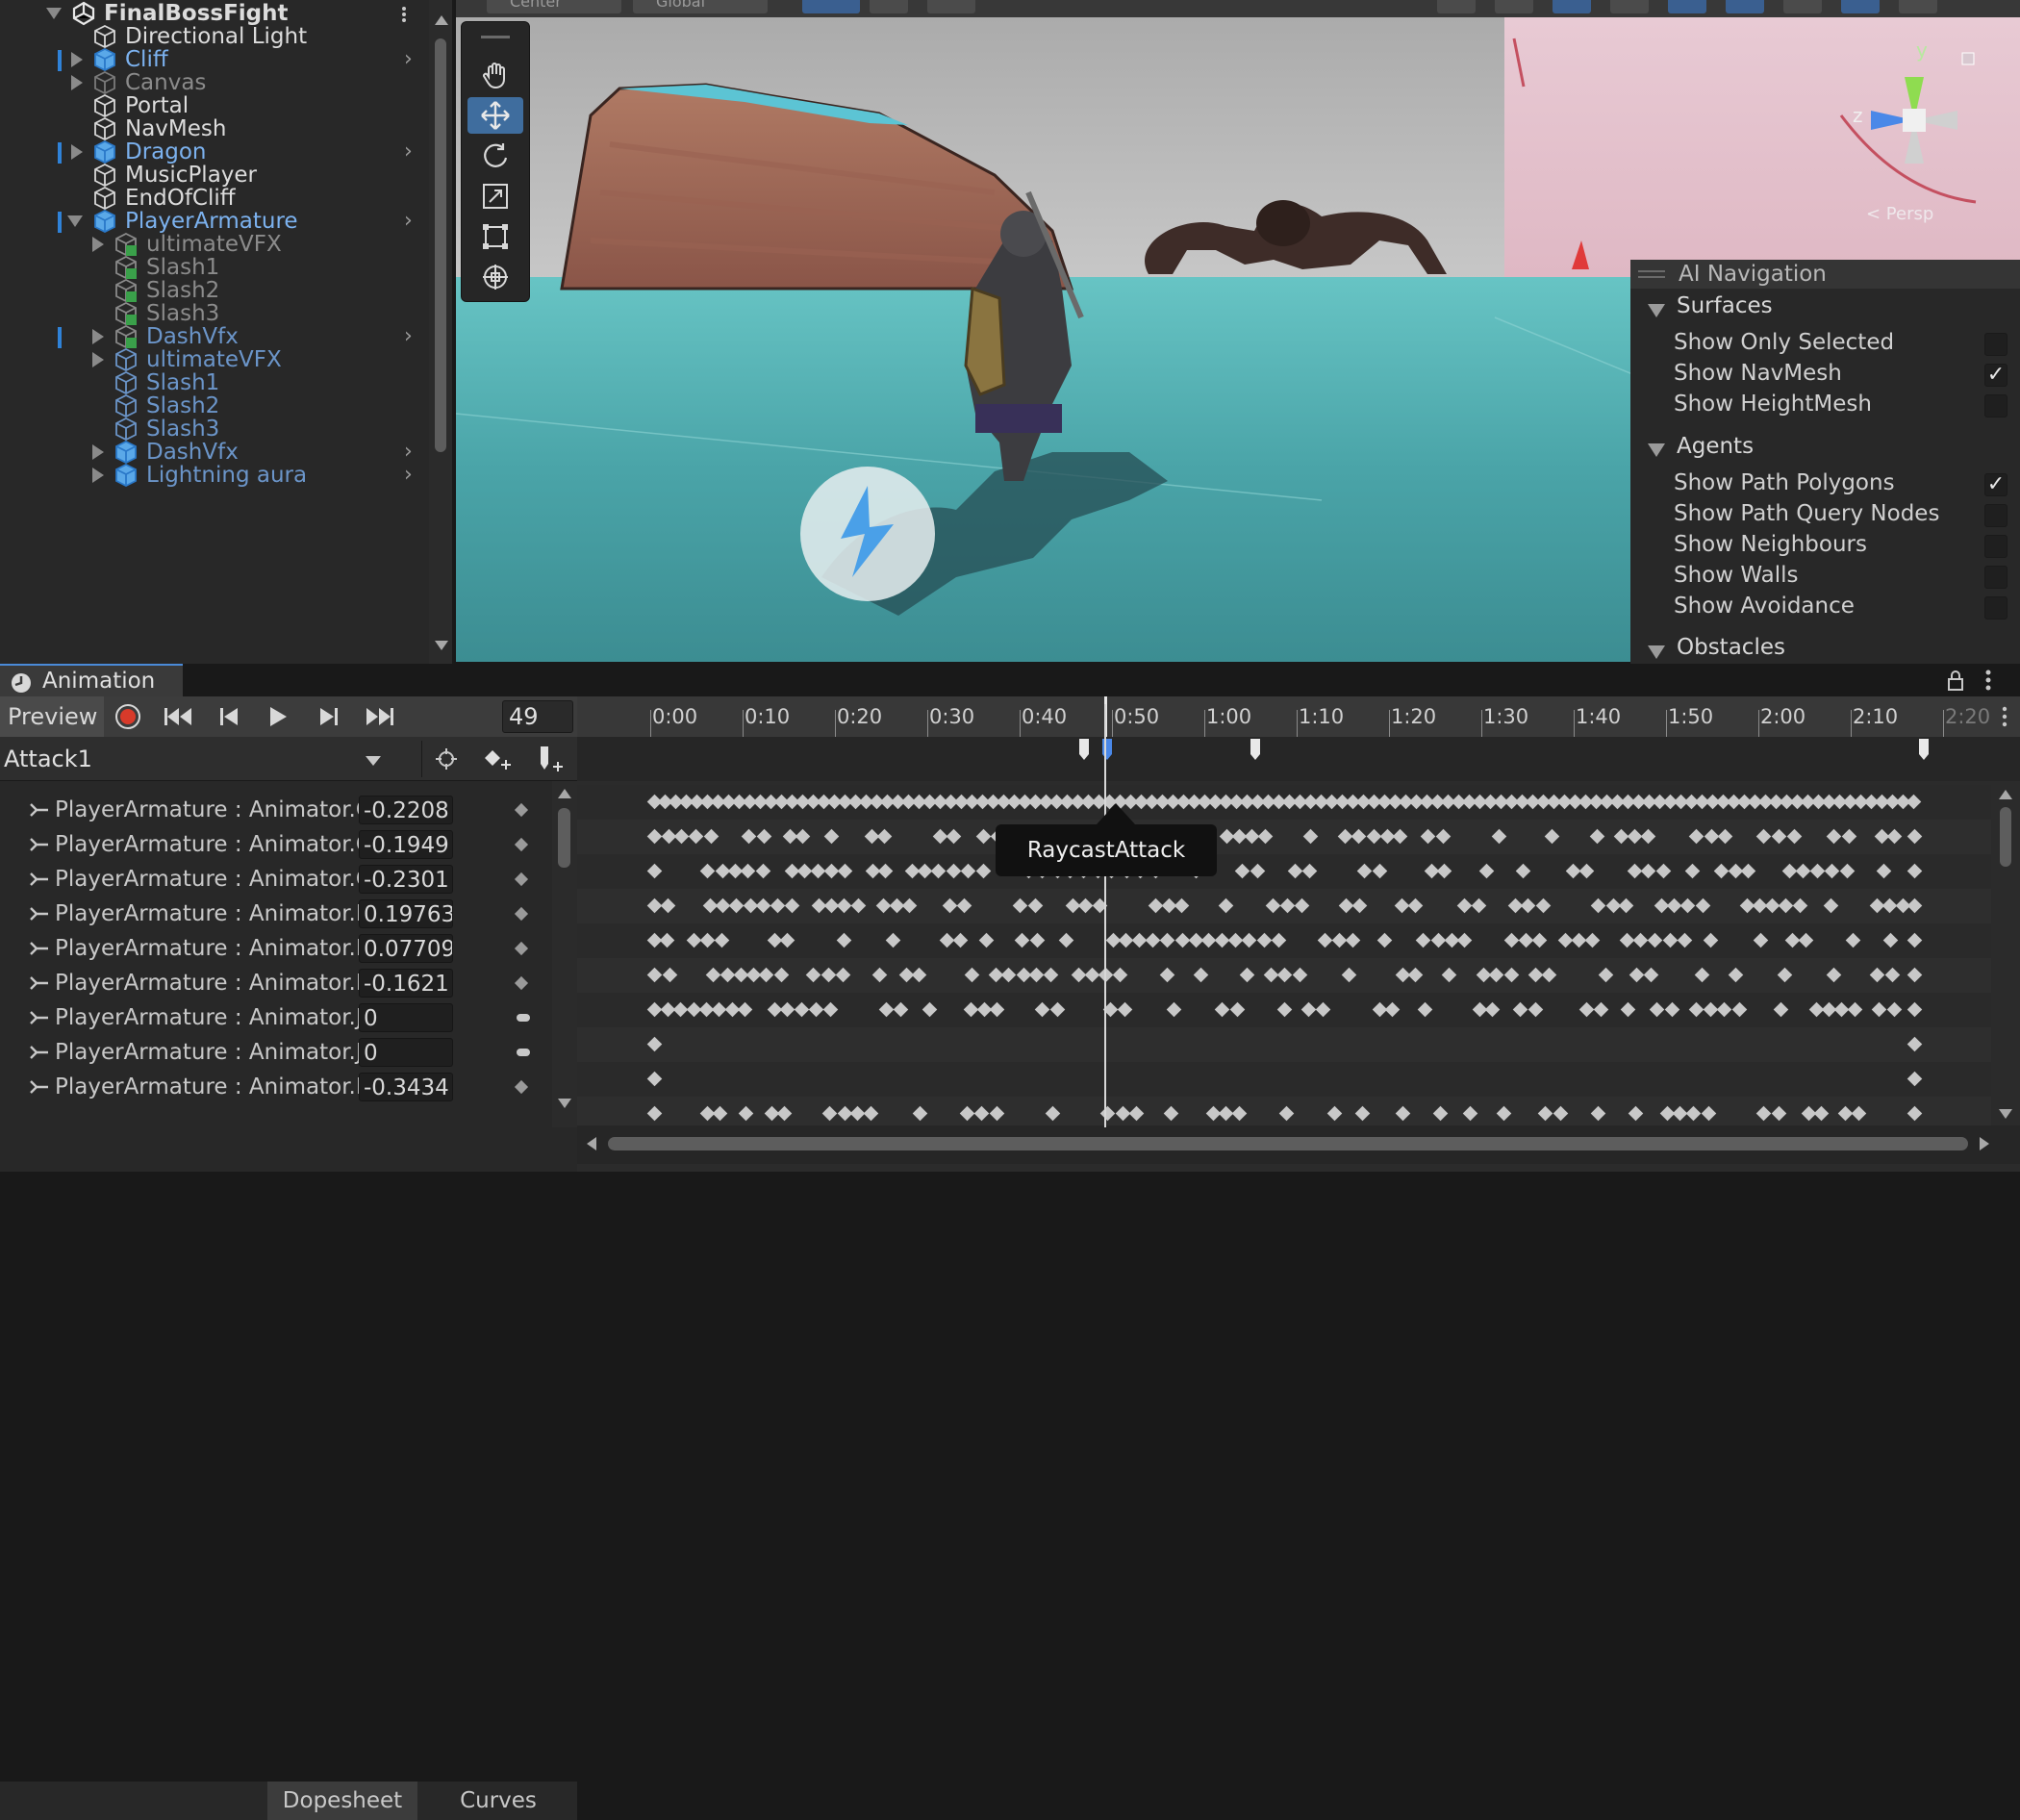 This screenshot has height=1820, width=2020. Describe the element at coordinates (75, 221) in the screenshot. I see `collapse-arrow-icon` at that location.